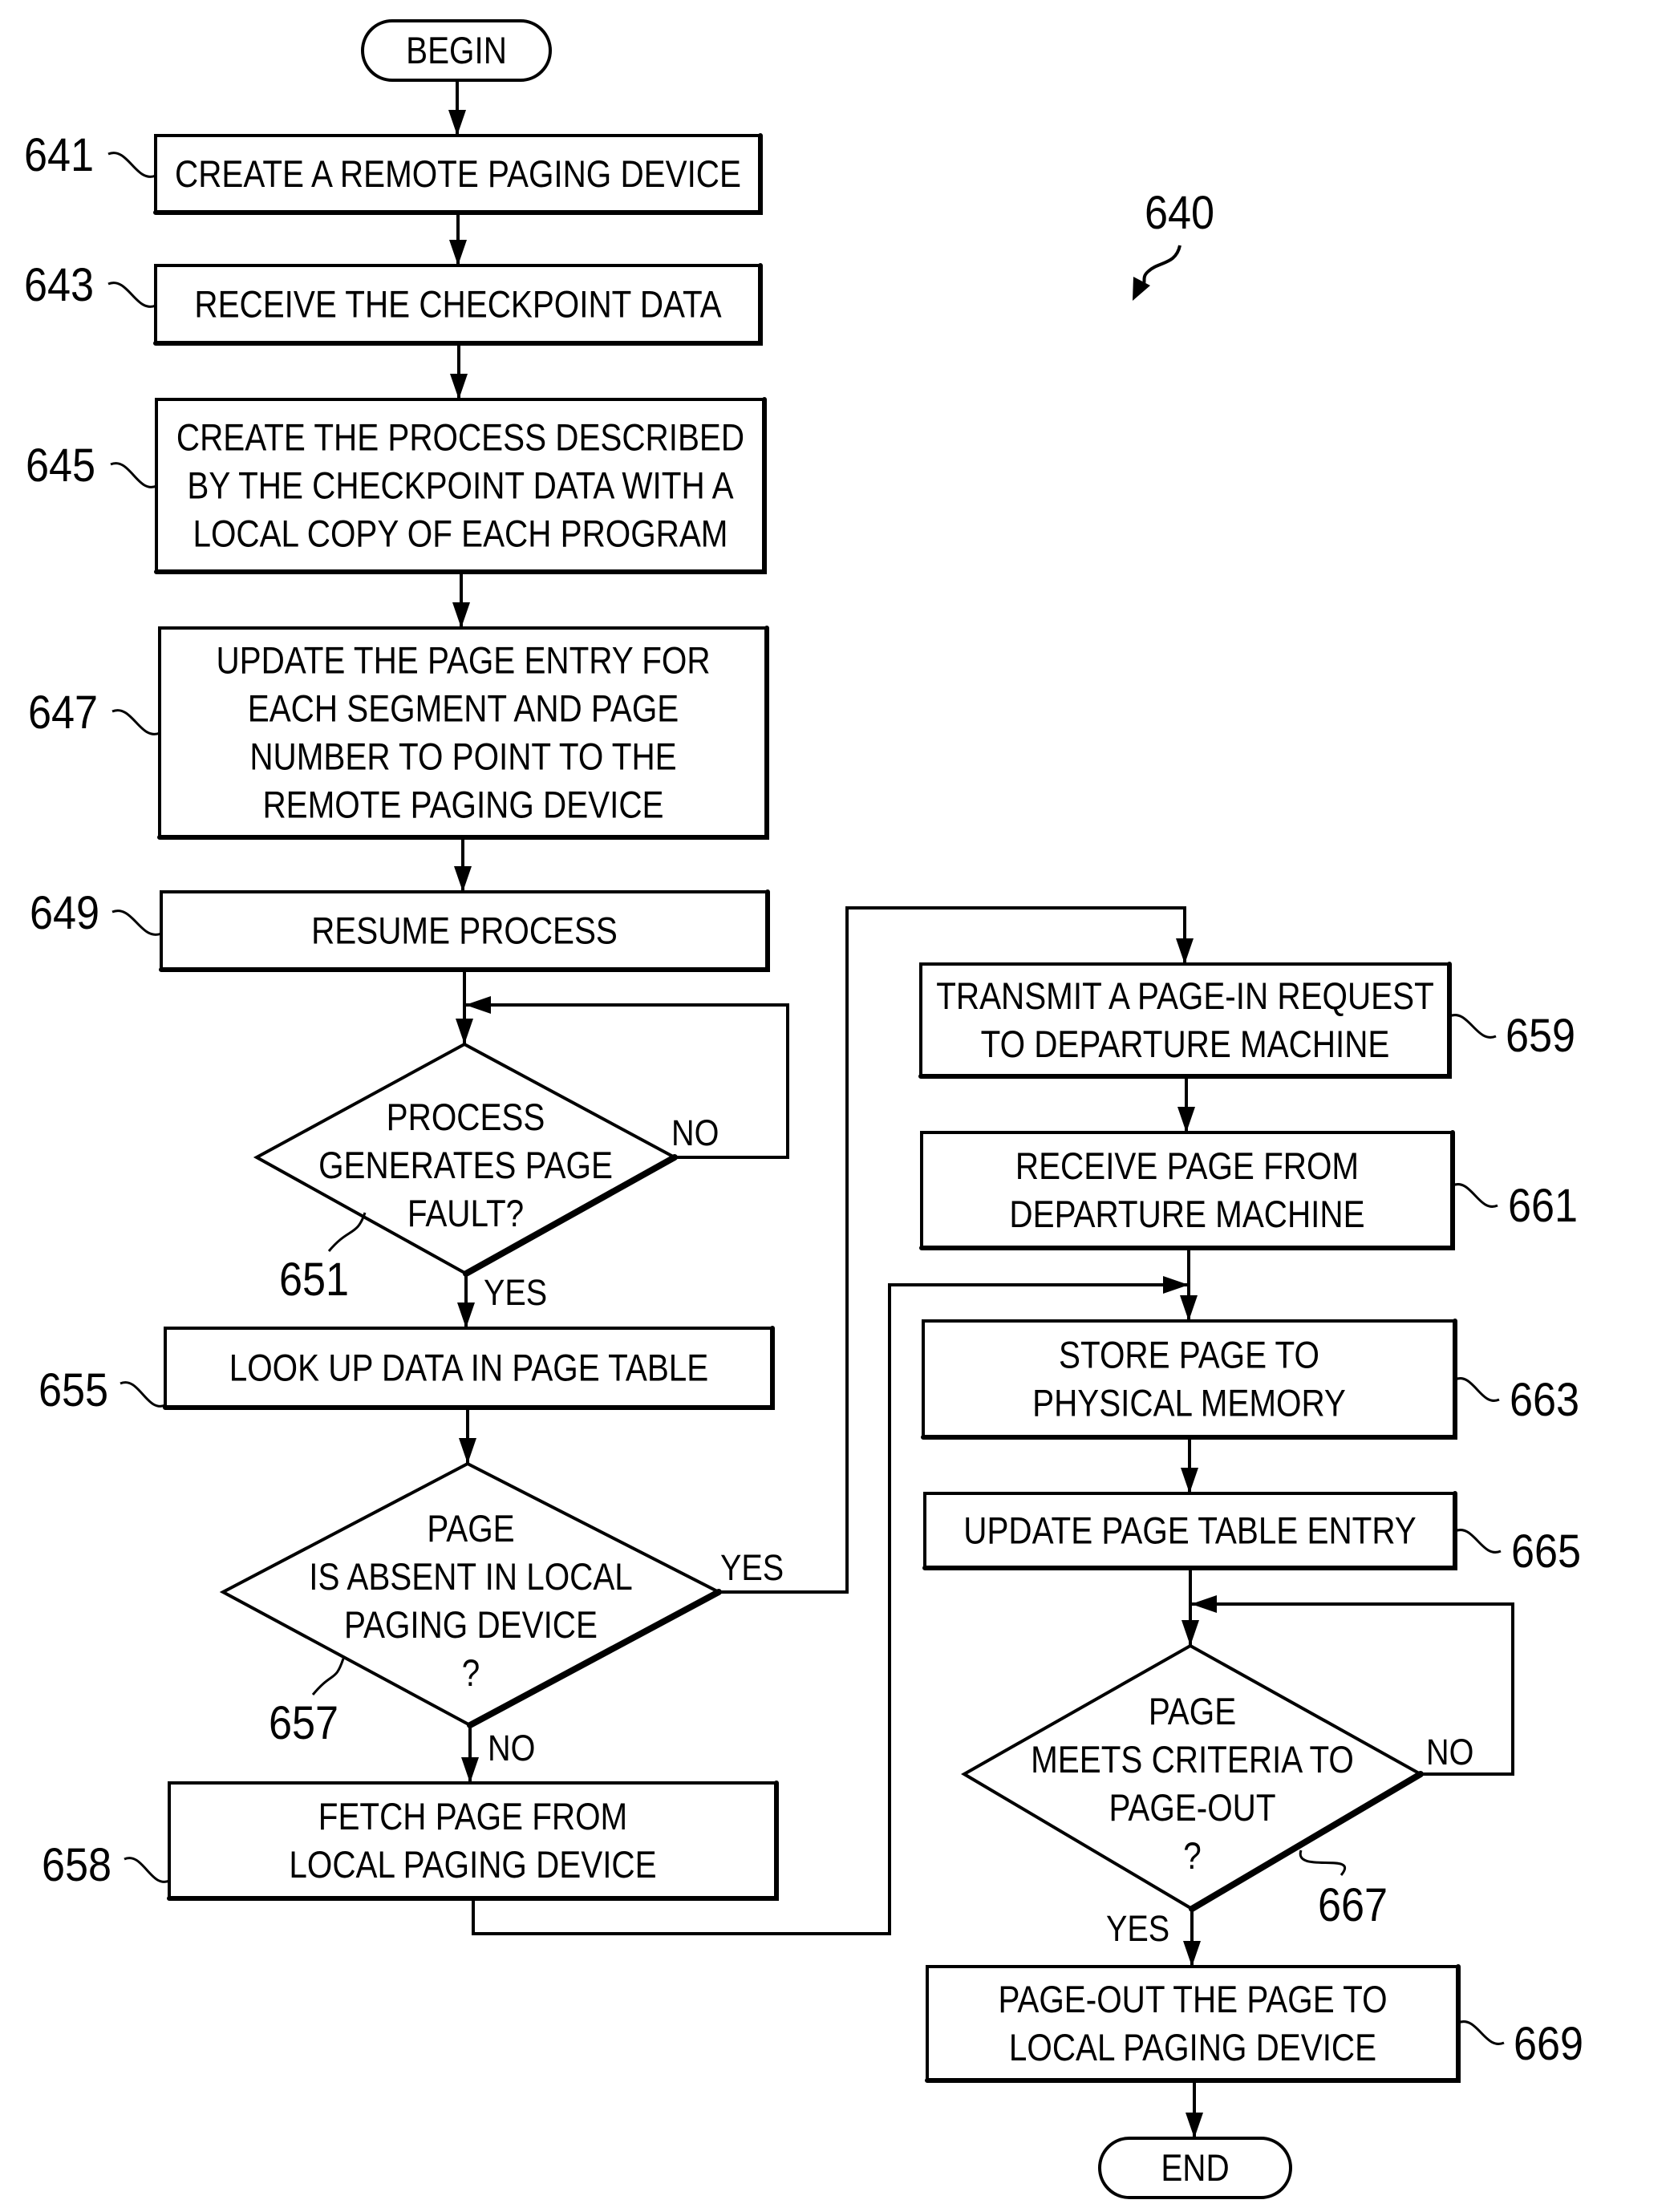 The width and height of the screenshot is (1678, 2212). What do you see at coordinates (73, 1389) in the screenshot?
I see `ref-label-655: 655` at bounding box center [73, 1389].